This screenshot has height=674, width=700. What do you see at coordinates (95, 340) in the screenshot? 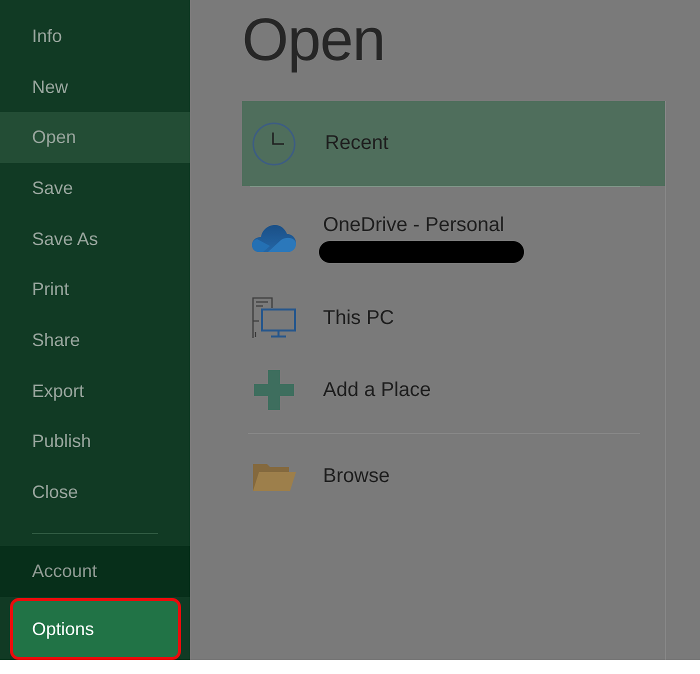
I see `menu-item: Share` at bounding box center [95, 340].